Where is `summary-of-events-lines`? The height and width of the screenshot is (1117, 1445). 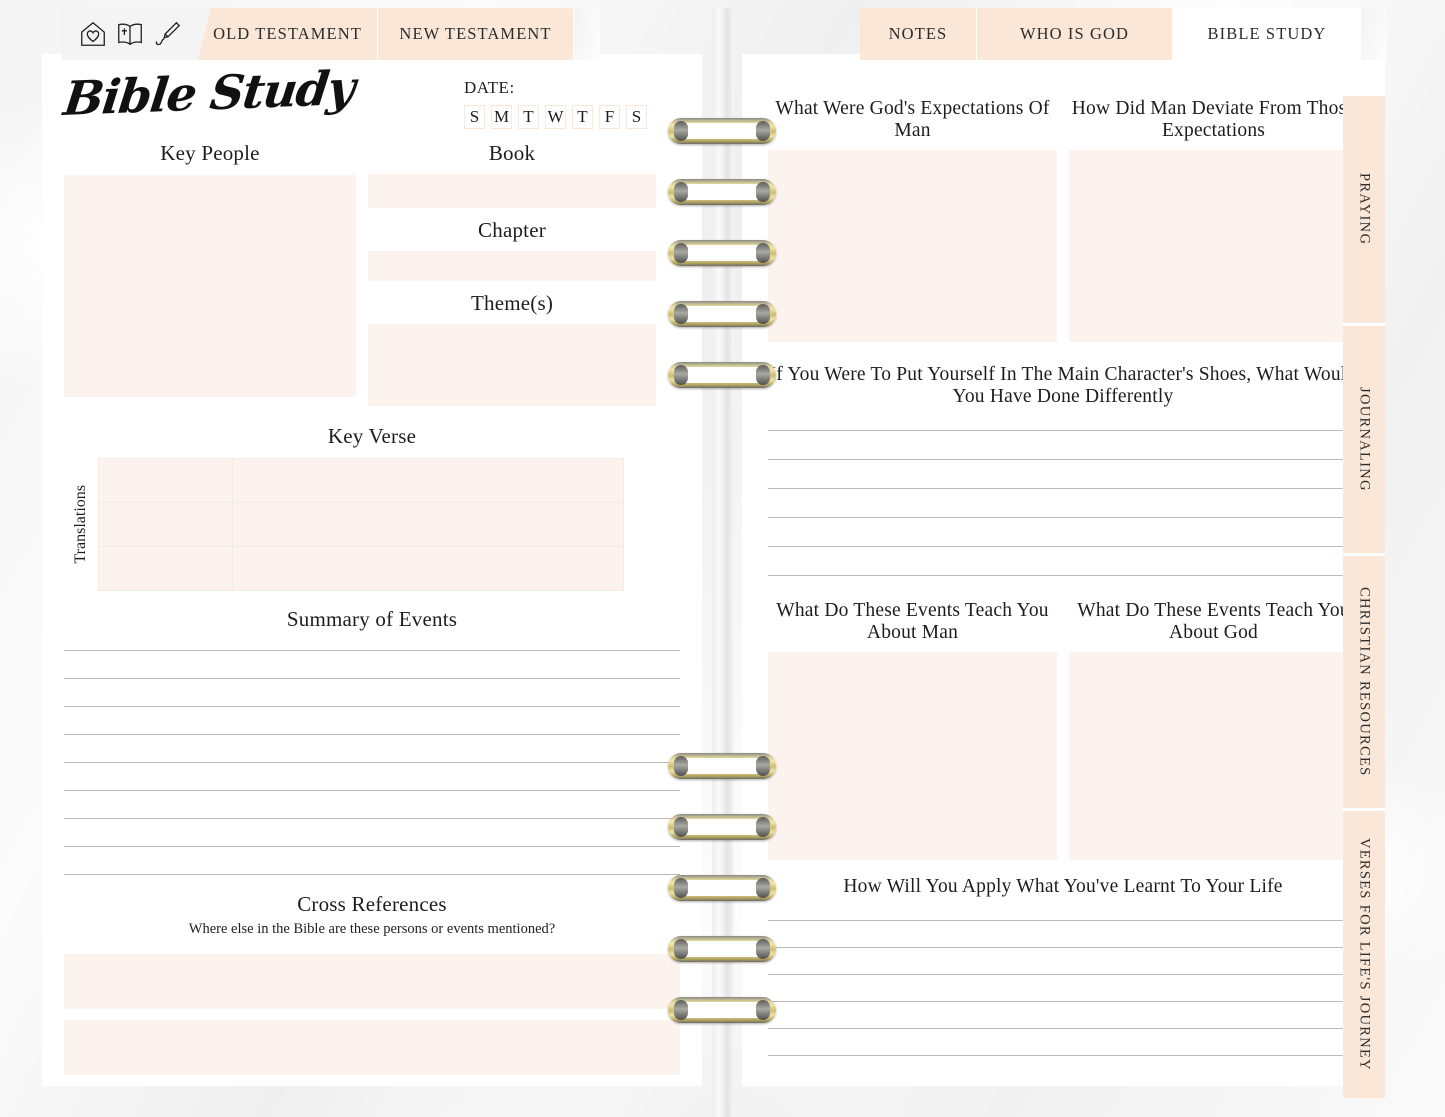 summary-of-events-lines is located at coordinates (372, 762).